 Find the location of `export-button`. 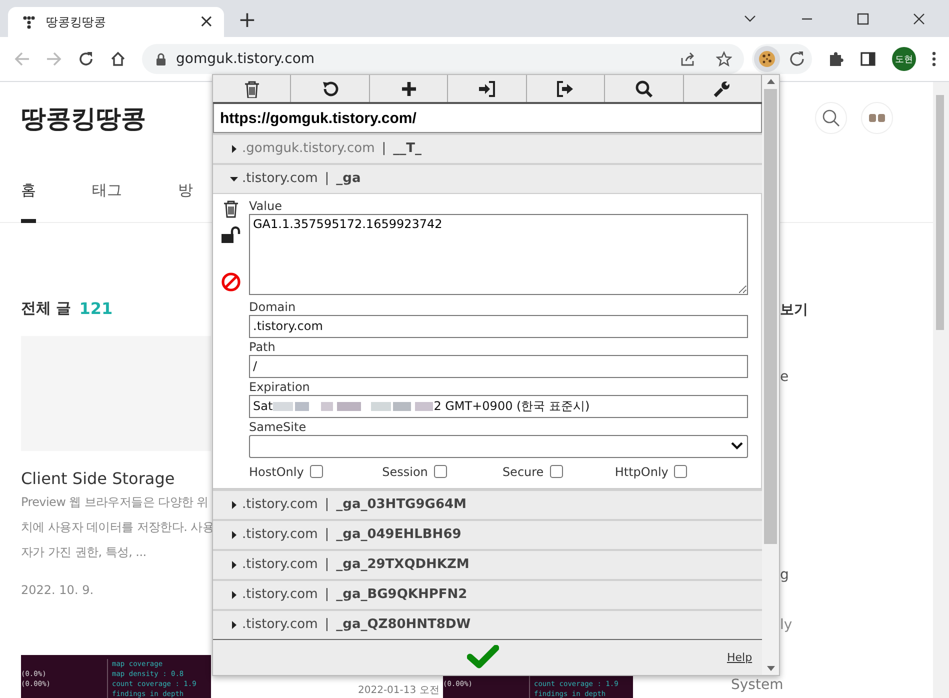

export-button is located at coordinates (566, 88).